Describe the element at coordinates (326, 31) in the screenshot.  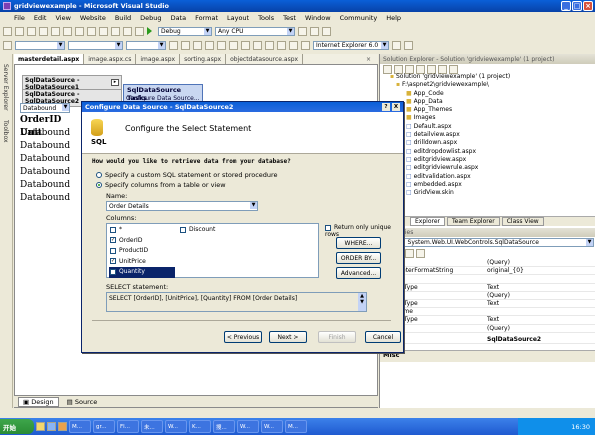
I see `properties-icon` at that location.